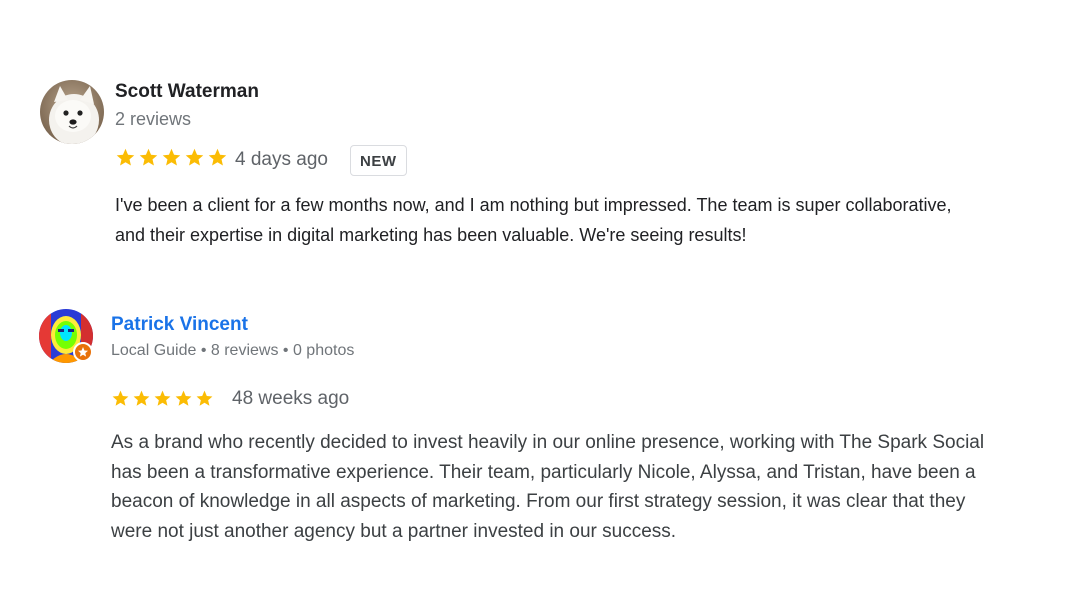 The width and height of the screenshot is (1080, 600). I want to click on local-guide-badge-icon, so click(83, 352).